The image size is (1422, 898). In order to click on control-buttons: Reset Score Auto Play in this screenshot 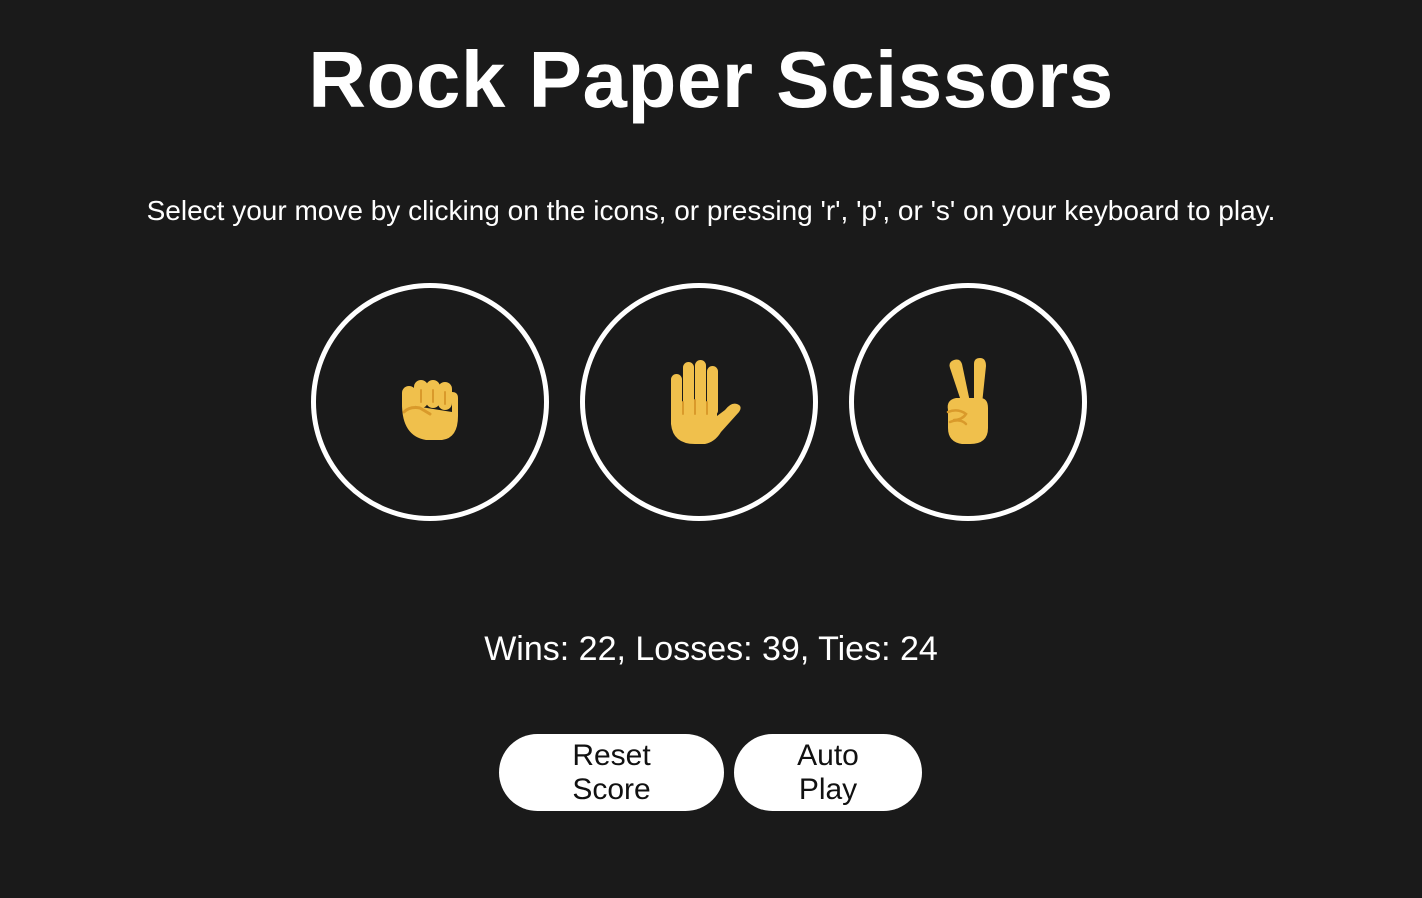, I will do `click(710, 772)`.